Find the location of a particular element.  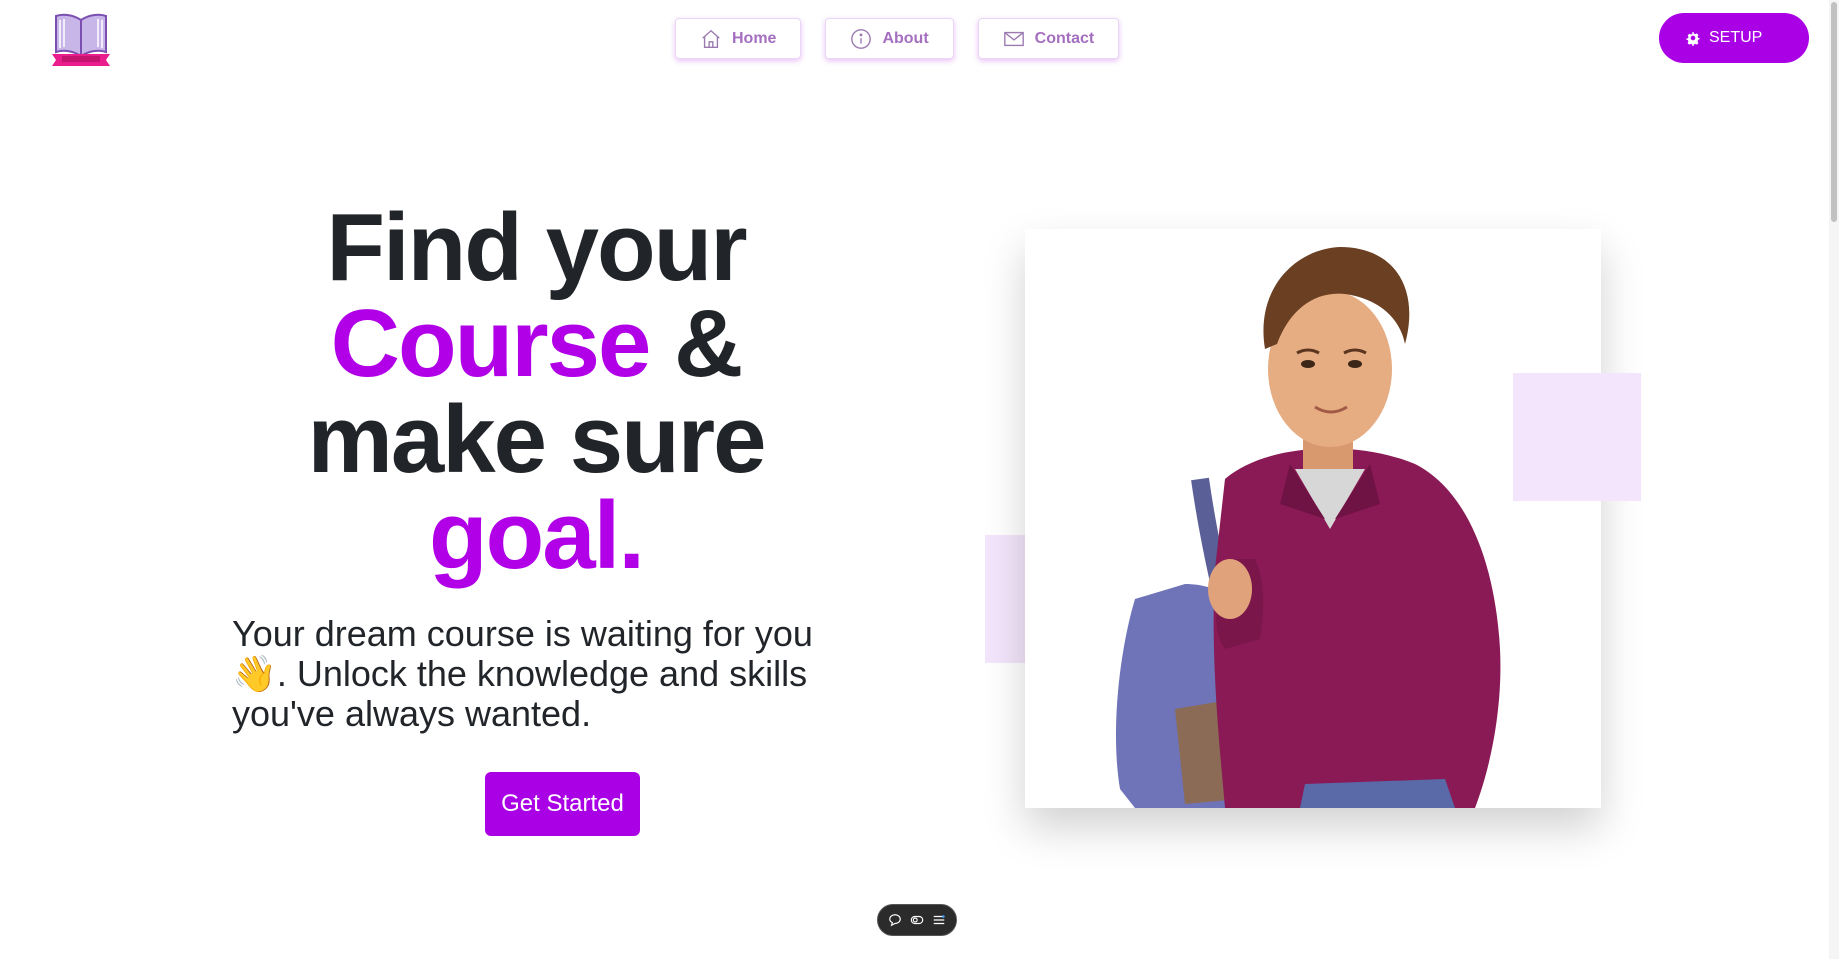

wave-emoji: 👋 is located at coordinates (254, 673).